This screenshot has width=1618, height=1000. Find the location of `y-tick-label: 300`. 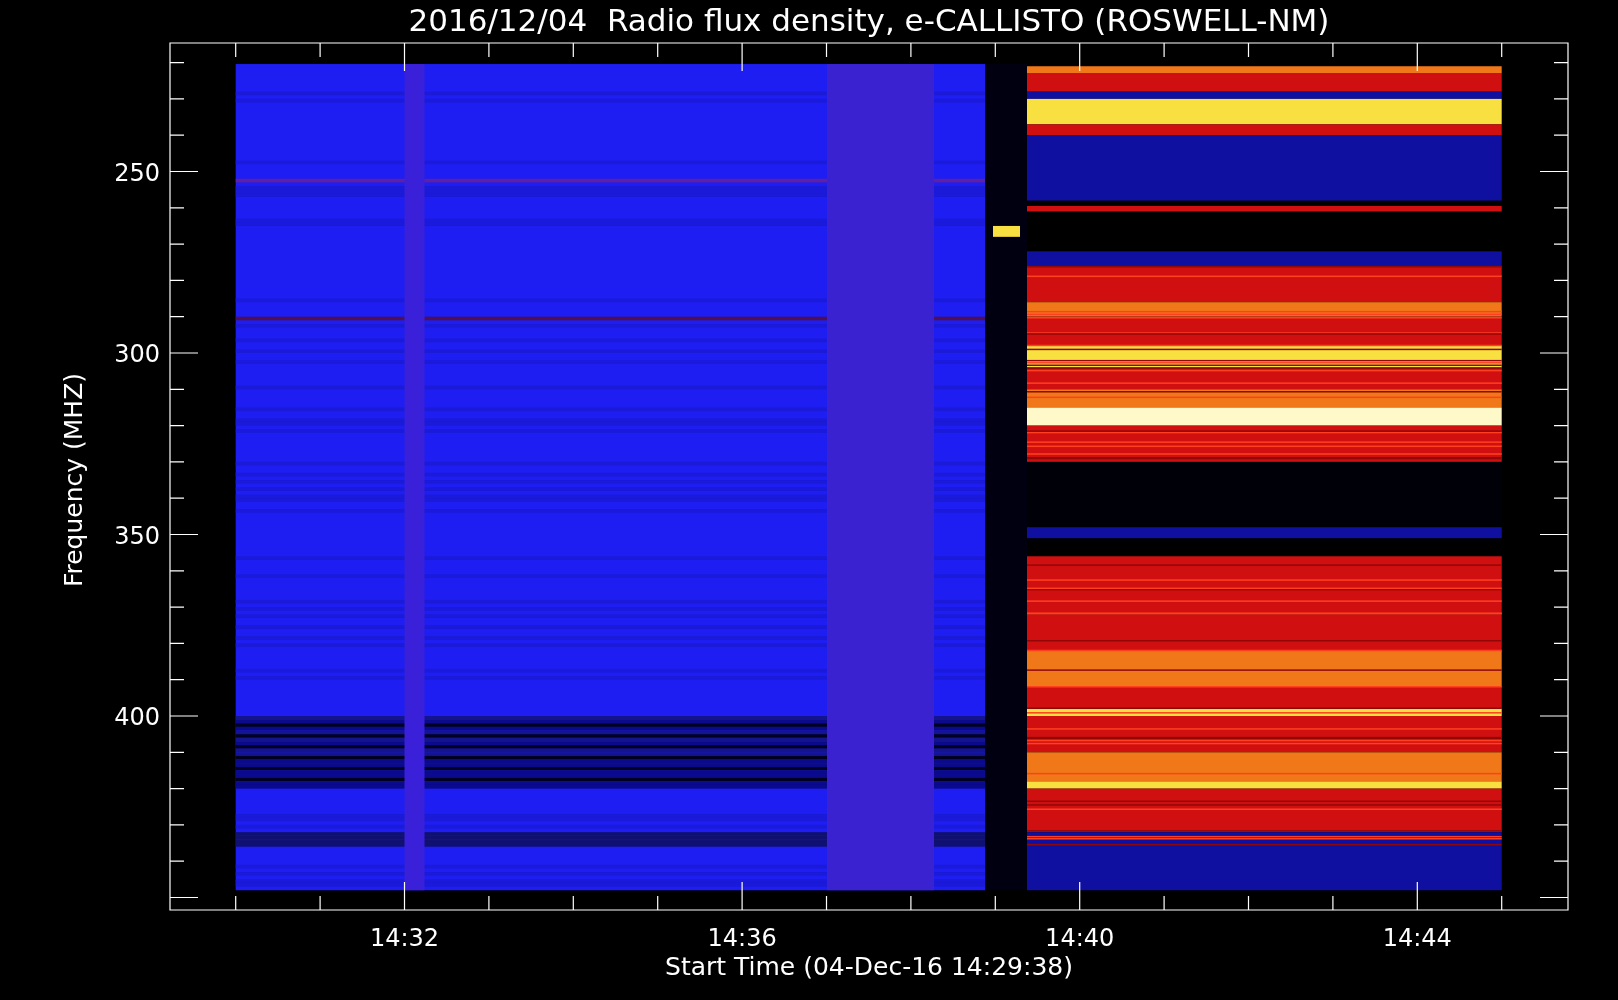

y-tick-label: 300 is located at coordinates (137, 354).